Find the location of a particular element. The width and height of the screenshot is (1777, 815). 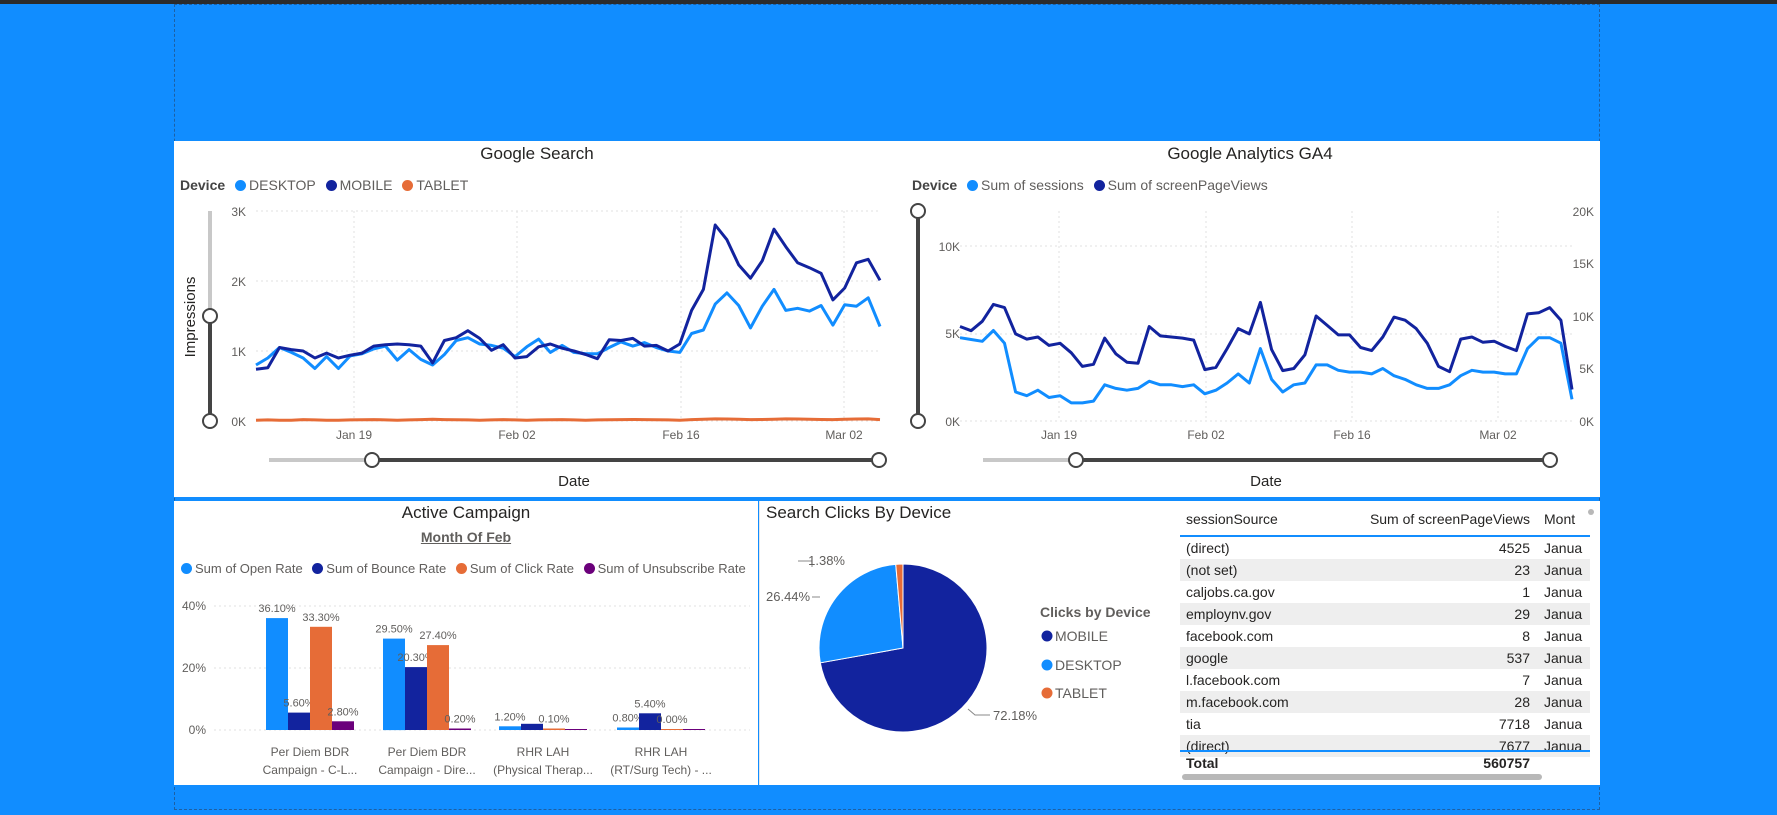

pie-legend-tablet: TABLET is located at coordinates (1081, 693).